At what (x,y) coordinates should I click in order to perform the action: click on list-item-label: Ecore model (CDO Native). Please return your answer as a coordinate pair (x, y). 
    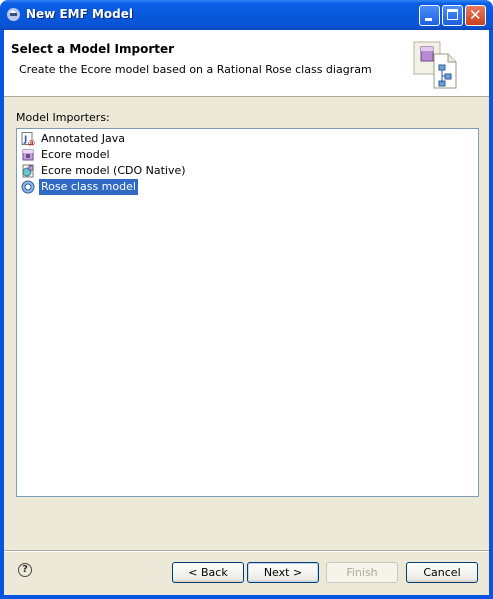
    Looking at the image, I should click on (113, 170).